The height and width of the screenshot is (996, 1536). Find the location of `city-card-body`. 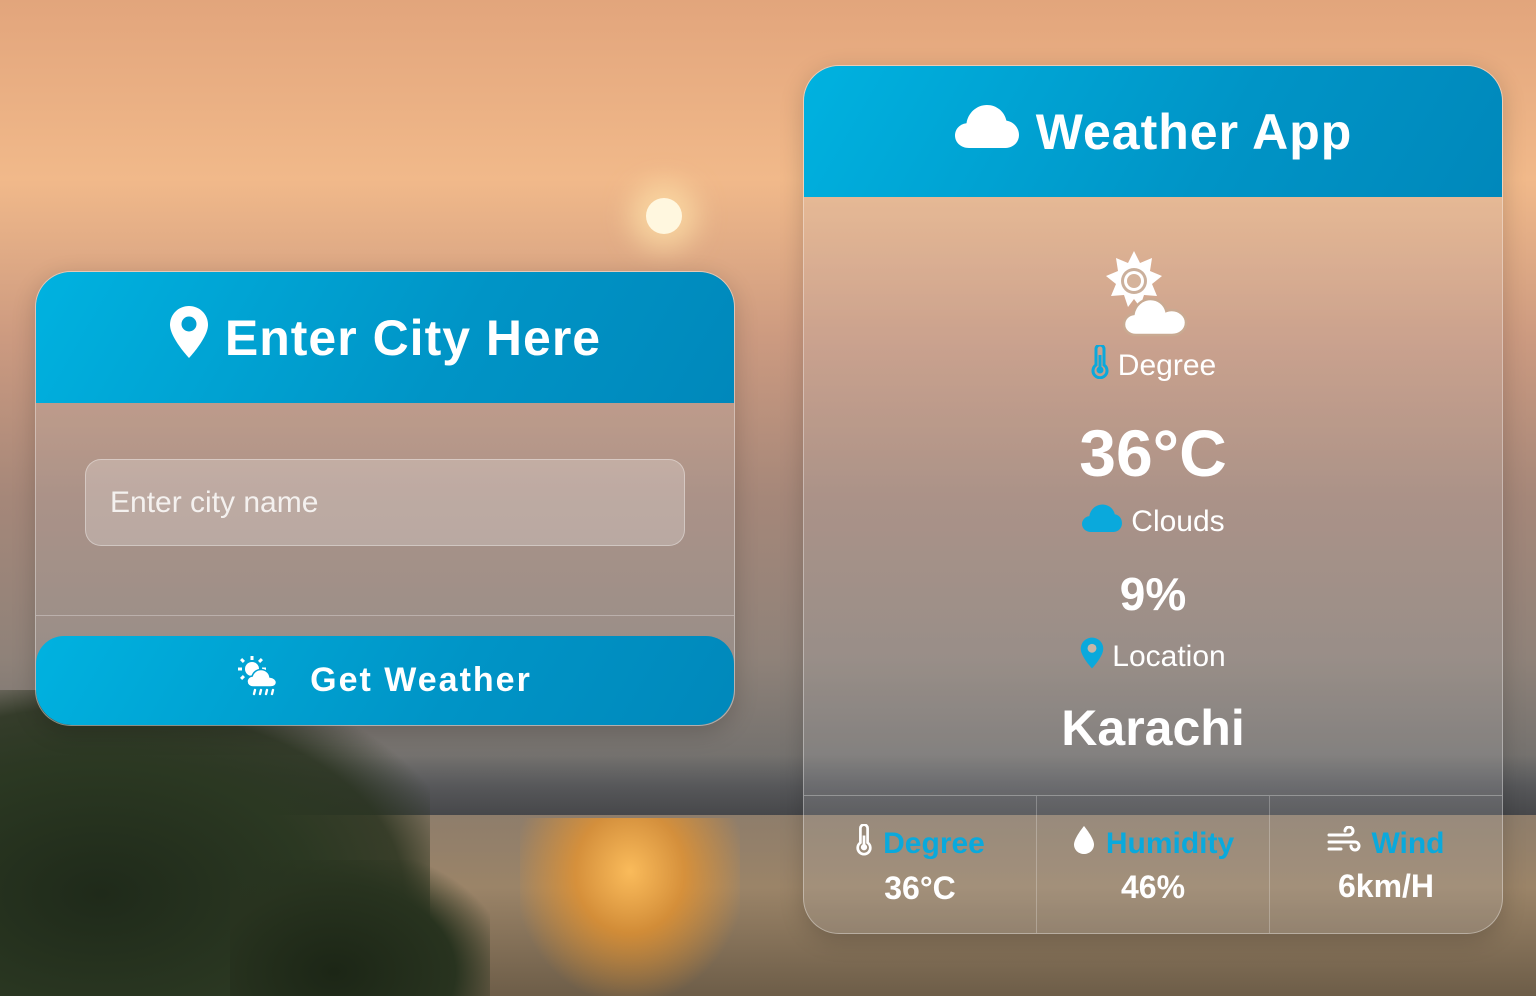

city-card-body is located at coordinates (385, 509).